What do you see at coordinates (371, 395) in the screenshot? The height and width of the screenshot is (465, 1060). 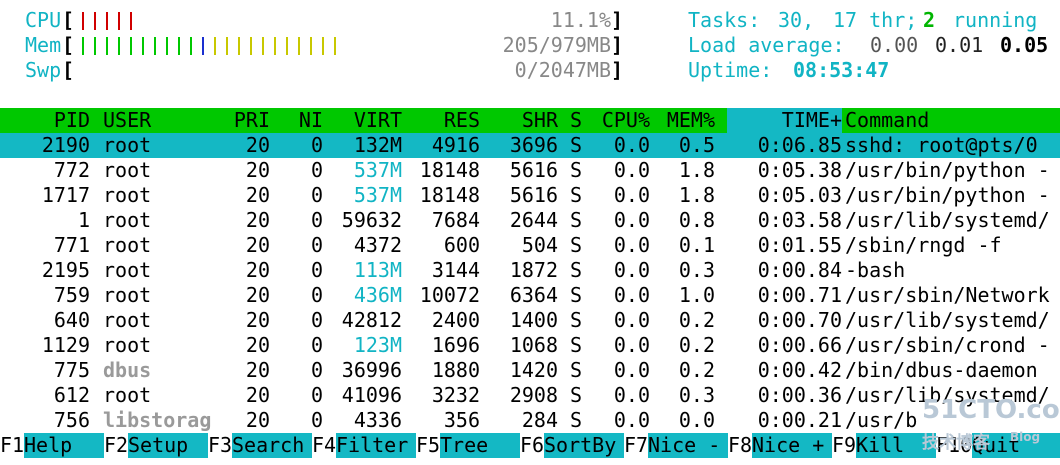 I see `cell-virt: 41096` at bounding box center [371, 395].